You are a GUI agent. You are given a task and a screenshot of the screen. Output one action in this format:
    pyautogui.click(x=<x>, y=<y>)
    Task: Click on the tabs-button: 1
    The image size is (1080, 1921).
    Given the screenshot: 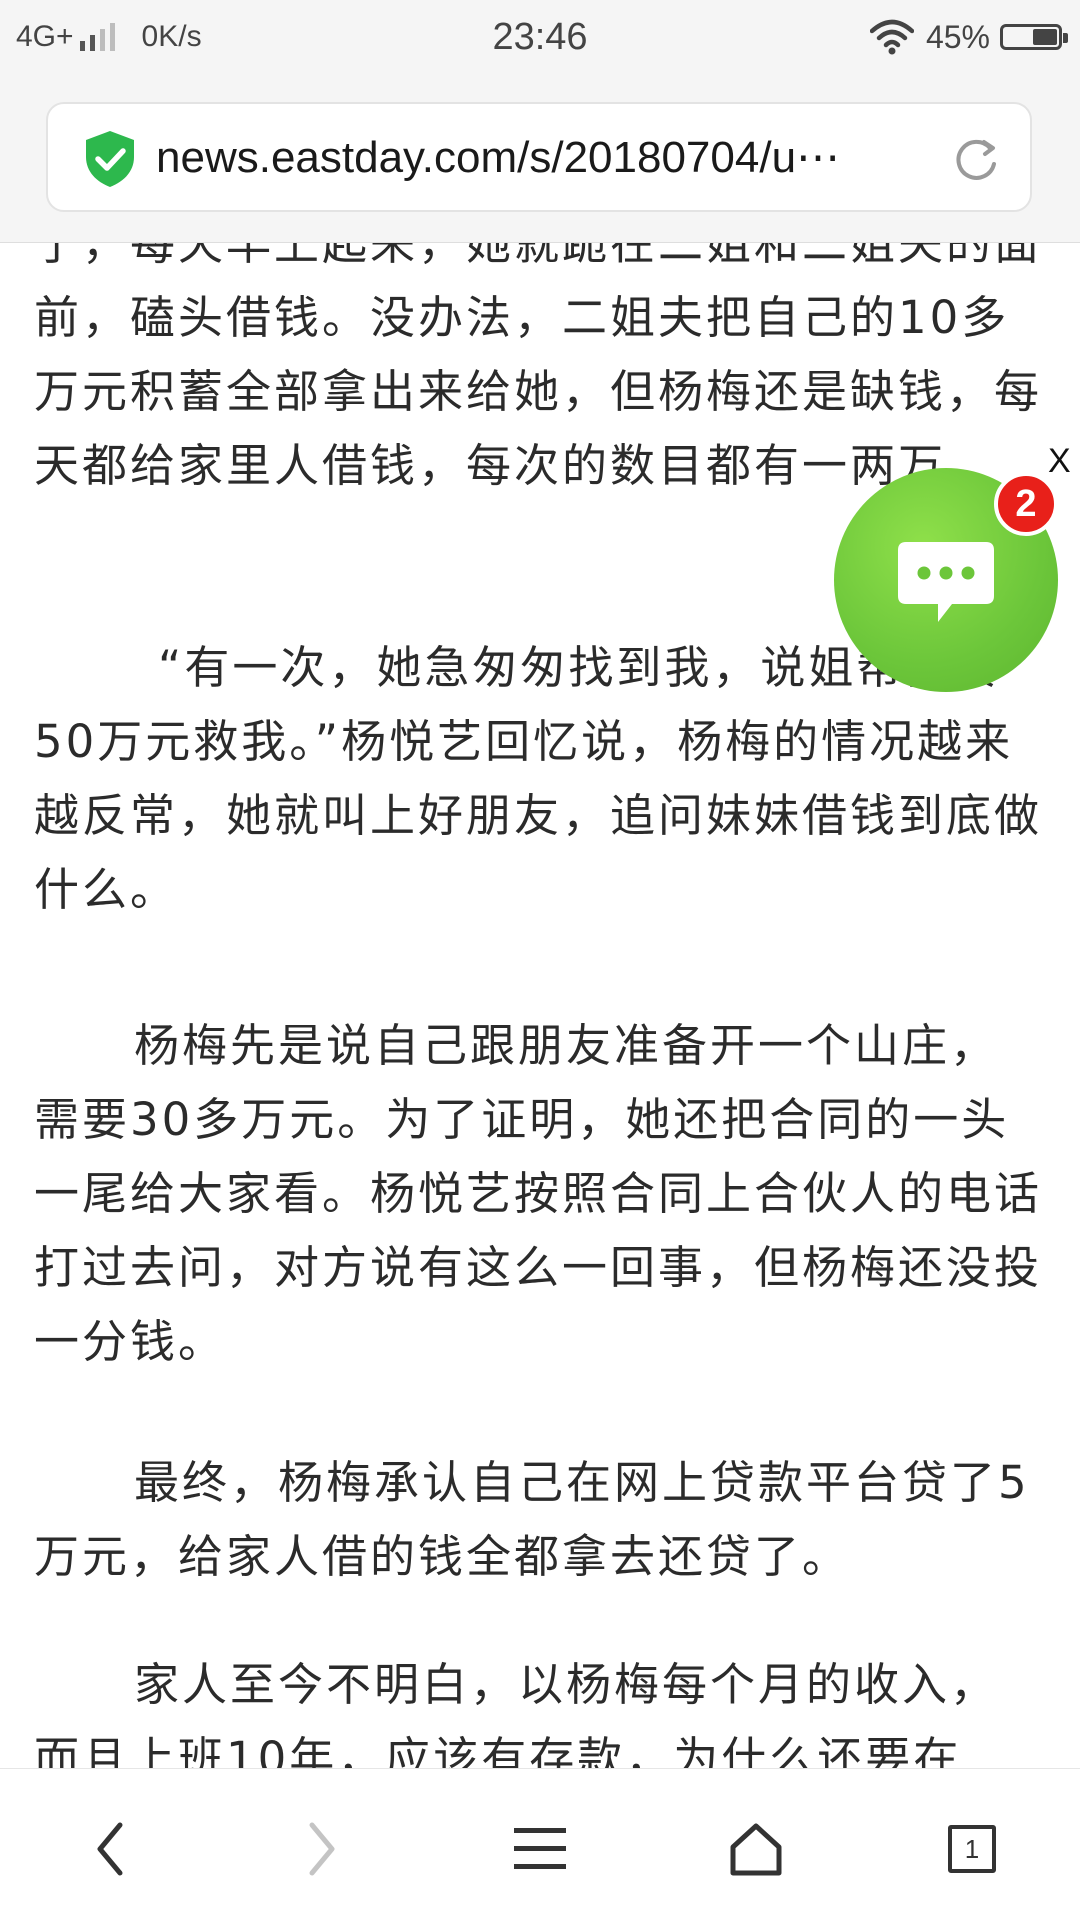 What is the action you would take?
    pyautogui.click(x=972, y=1849)
    